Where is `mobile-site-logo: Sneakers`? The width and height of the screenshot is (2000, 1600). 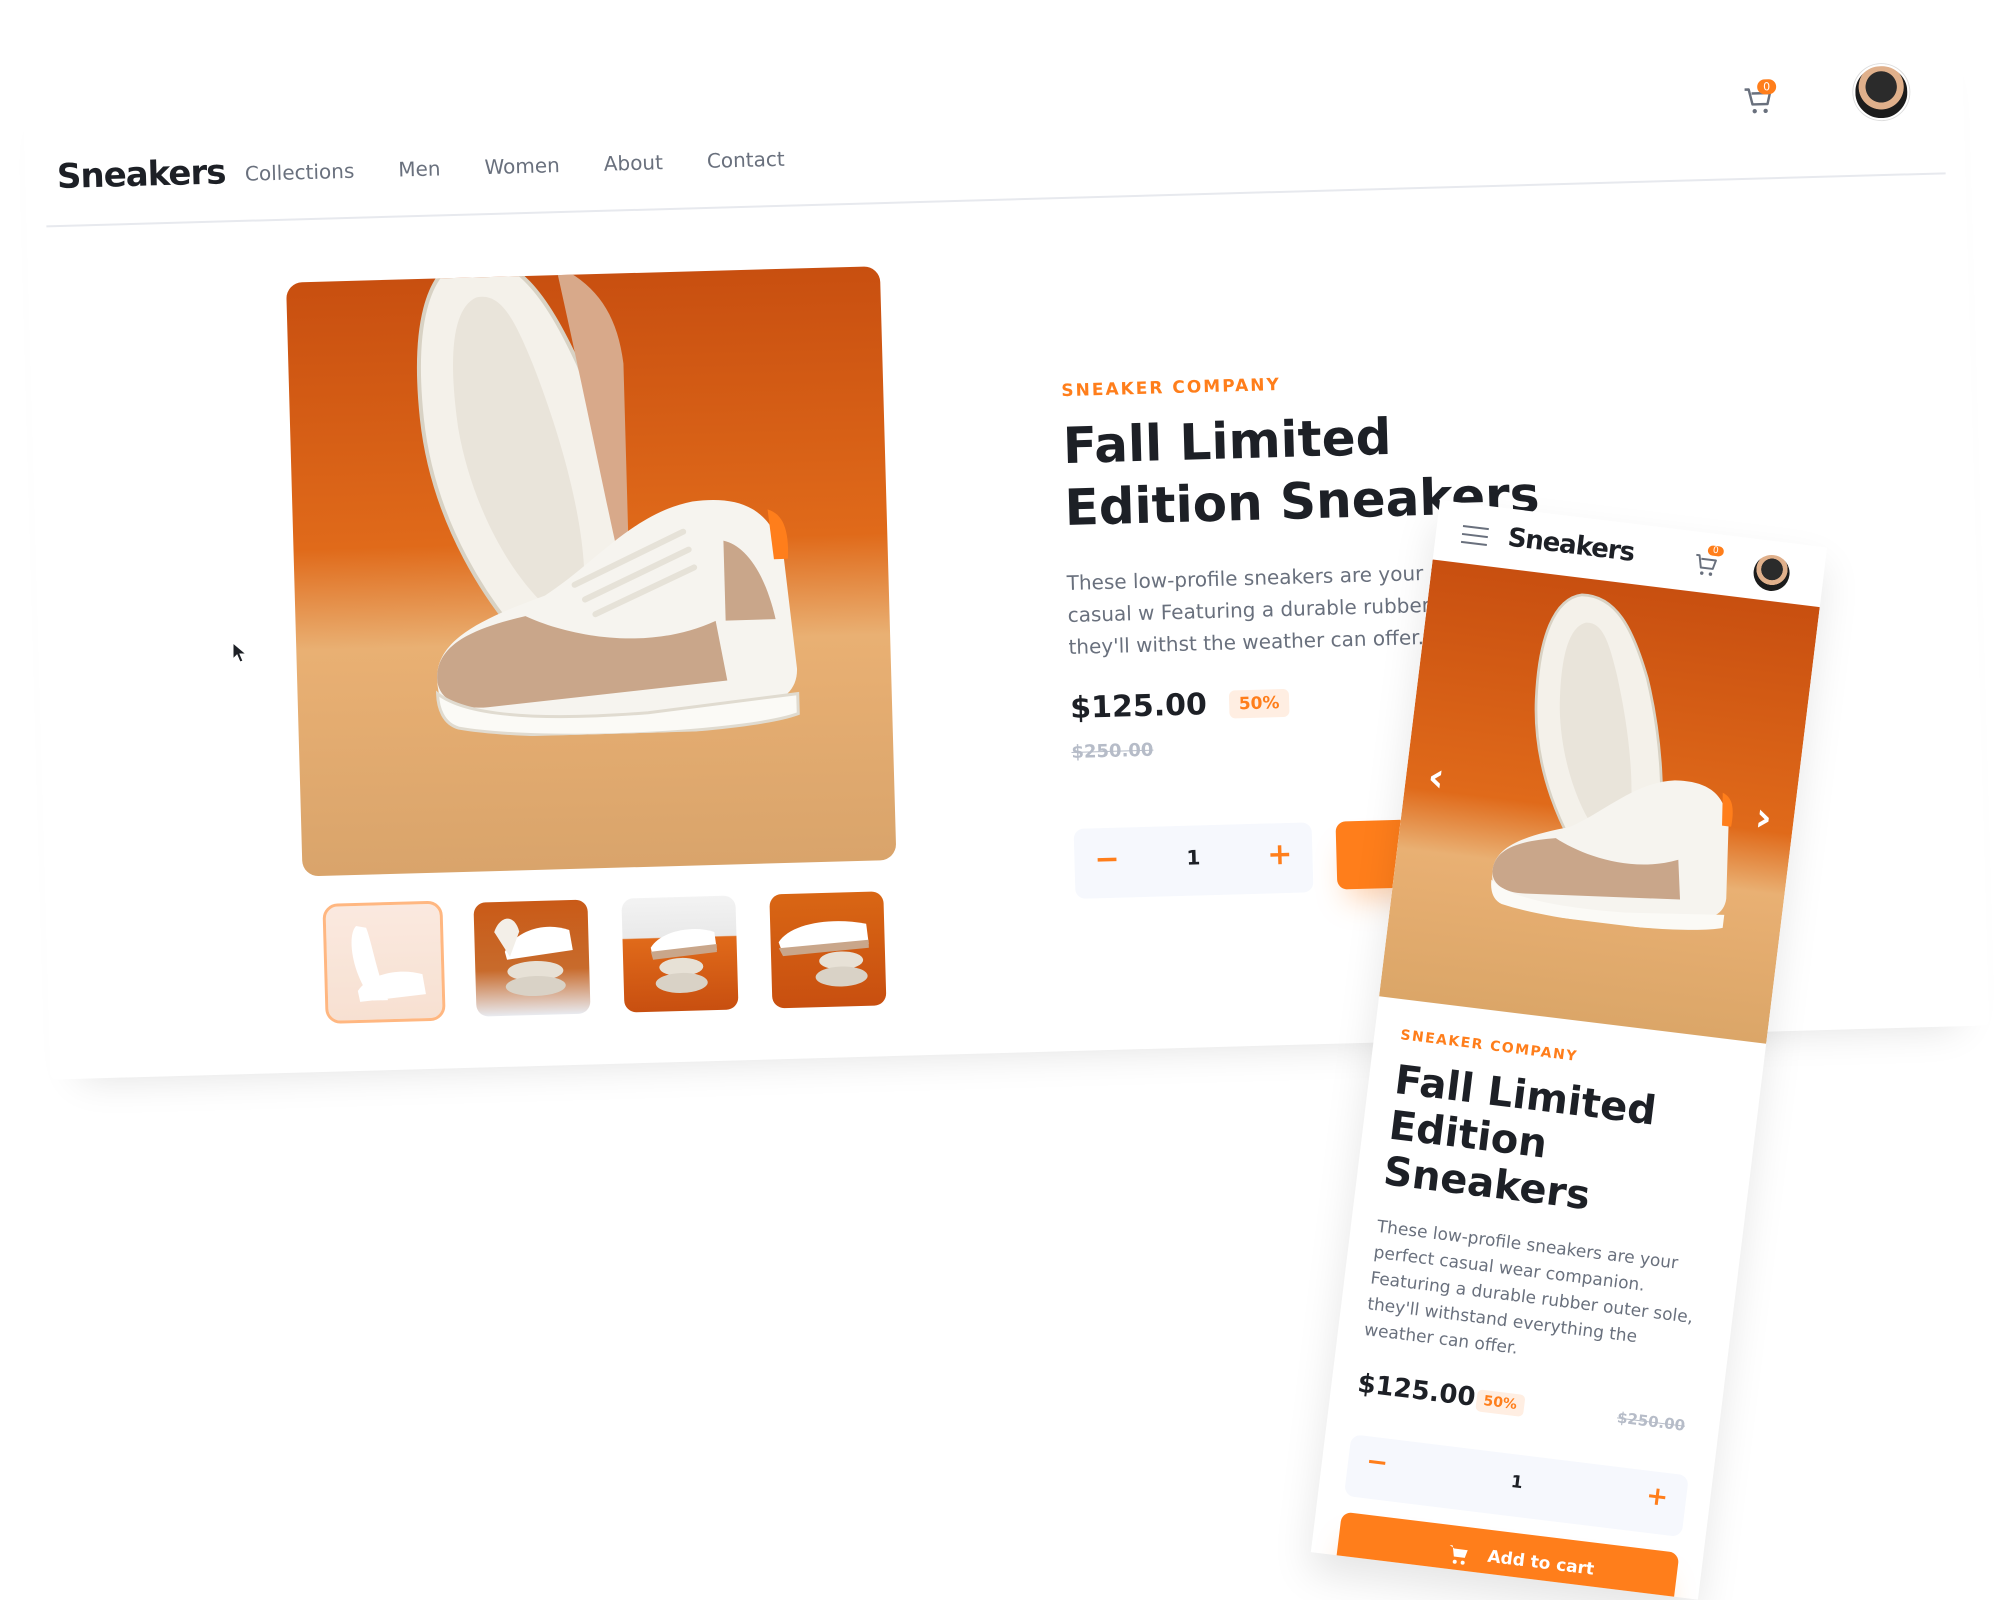 mobile-site-logo: Sneakers is located at coordinates (1571, 545).